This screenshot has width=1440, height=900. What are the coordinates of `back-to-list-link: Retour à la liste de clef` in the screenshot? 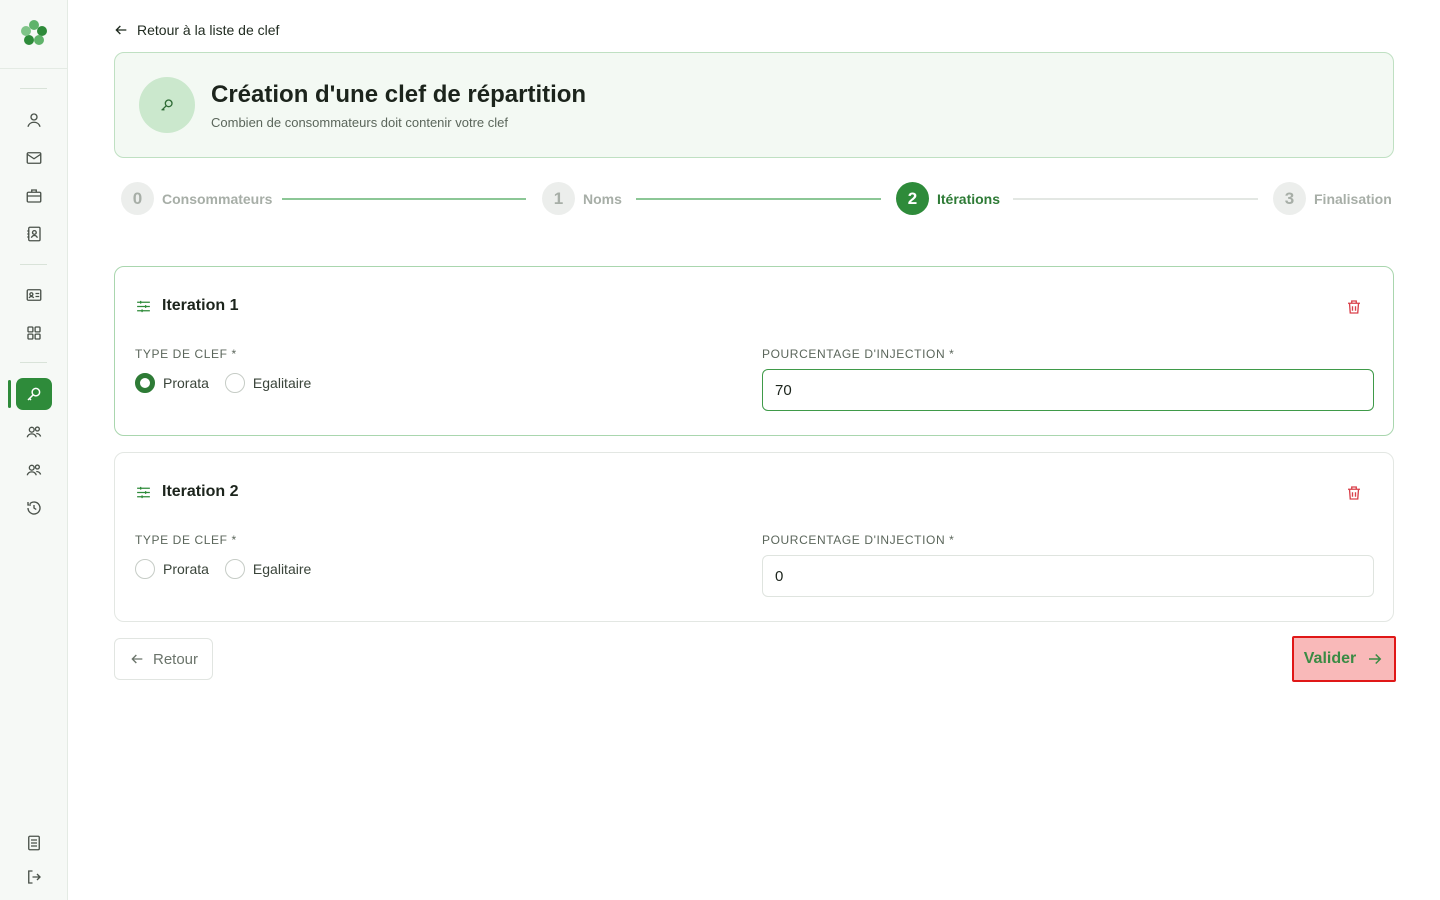 It's located at (196, 30).